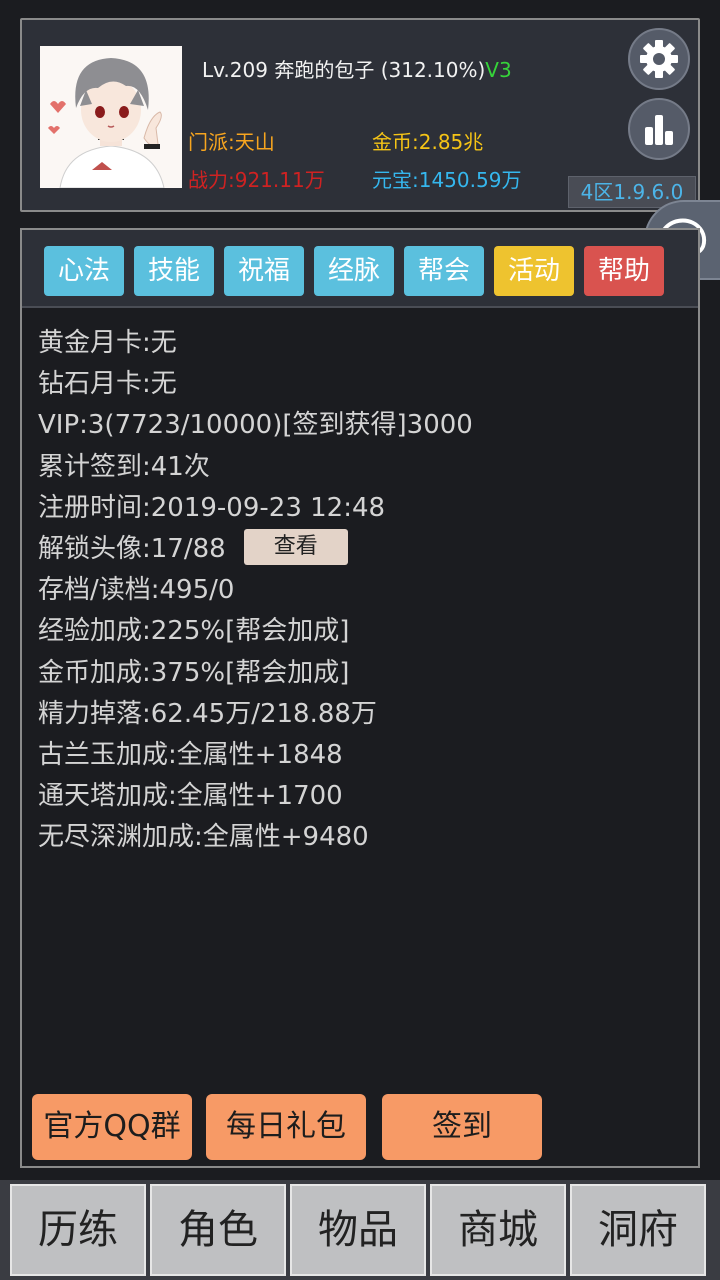 The image size is (720, 1280). I want to click on player-sect: 门派:天山, so click(231, 142).